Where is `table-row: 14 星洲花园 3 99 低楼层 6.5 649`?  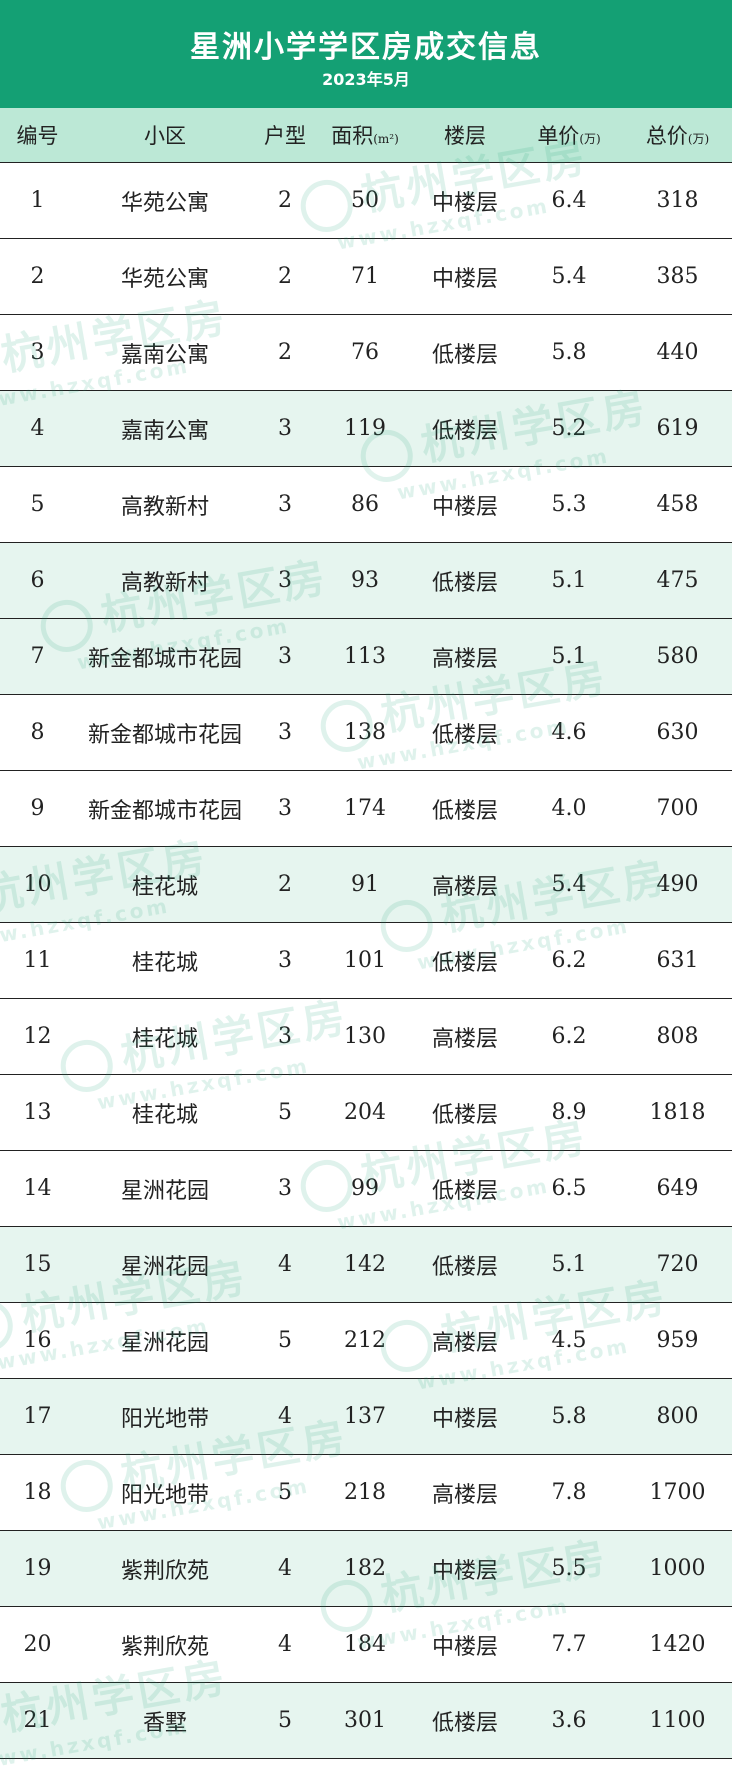 table-row: 14 星洲花园 3 99 低楼层 6.5 649 is located at coordinates (366, 1189).